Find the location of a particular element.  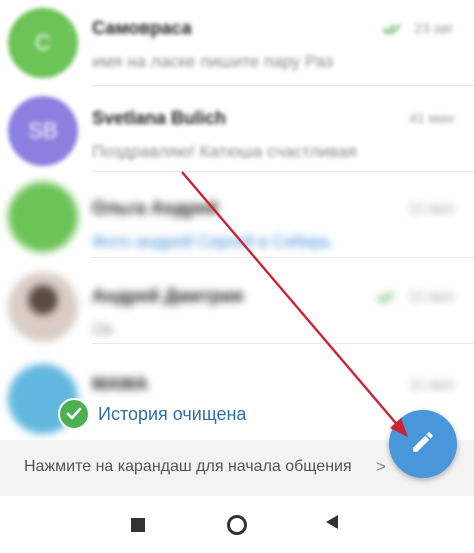

chat-time: 23 авг is located at coordinates (434, 28).